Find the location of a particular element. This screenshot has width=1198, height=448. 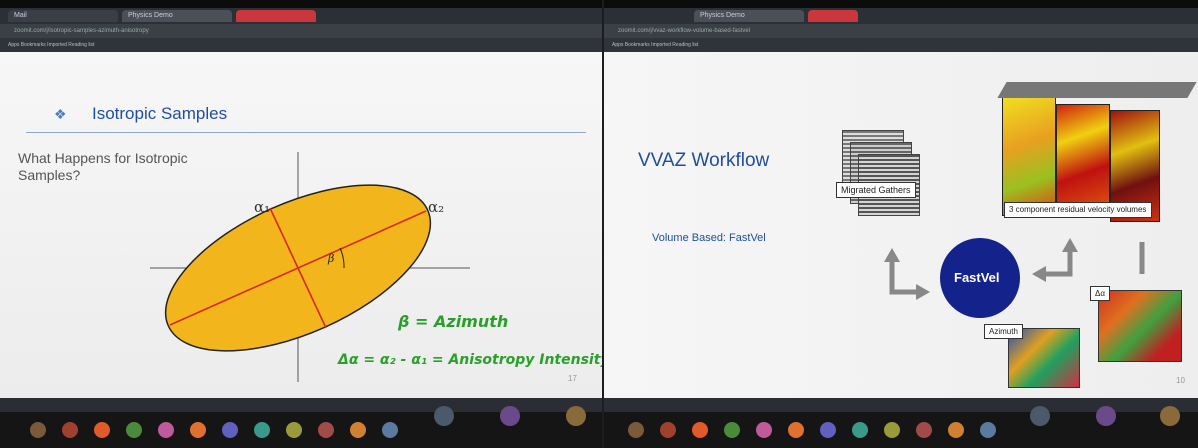

arrow-left is located at coordinates (903, 276).